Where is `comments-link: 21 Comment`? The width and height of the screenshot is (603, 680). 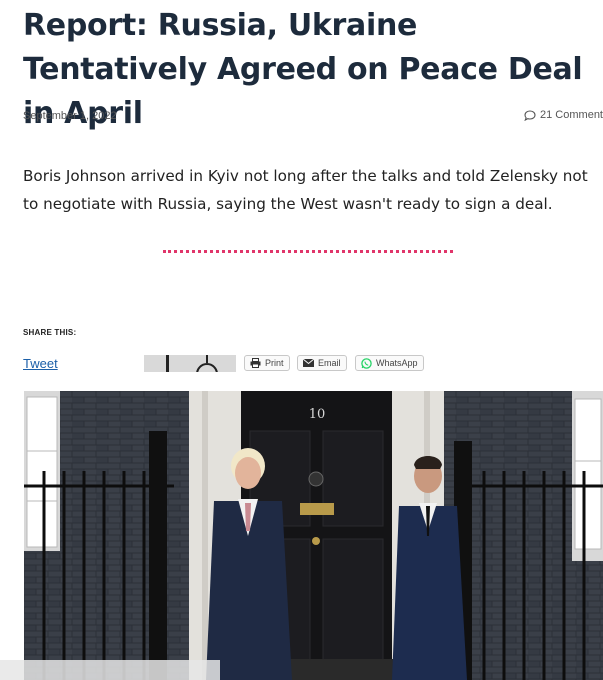
comments-link: 21 Comment is located at coordinates (563, 115).